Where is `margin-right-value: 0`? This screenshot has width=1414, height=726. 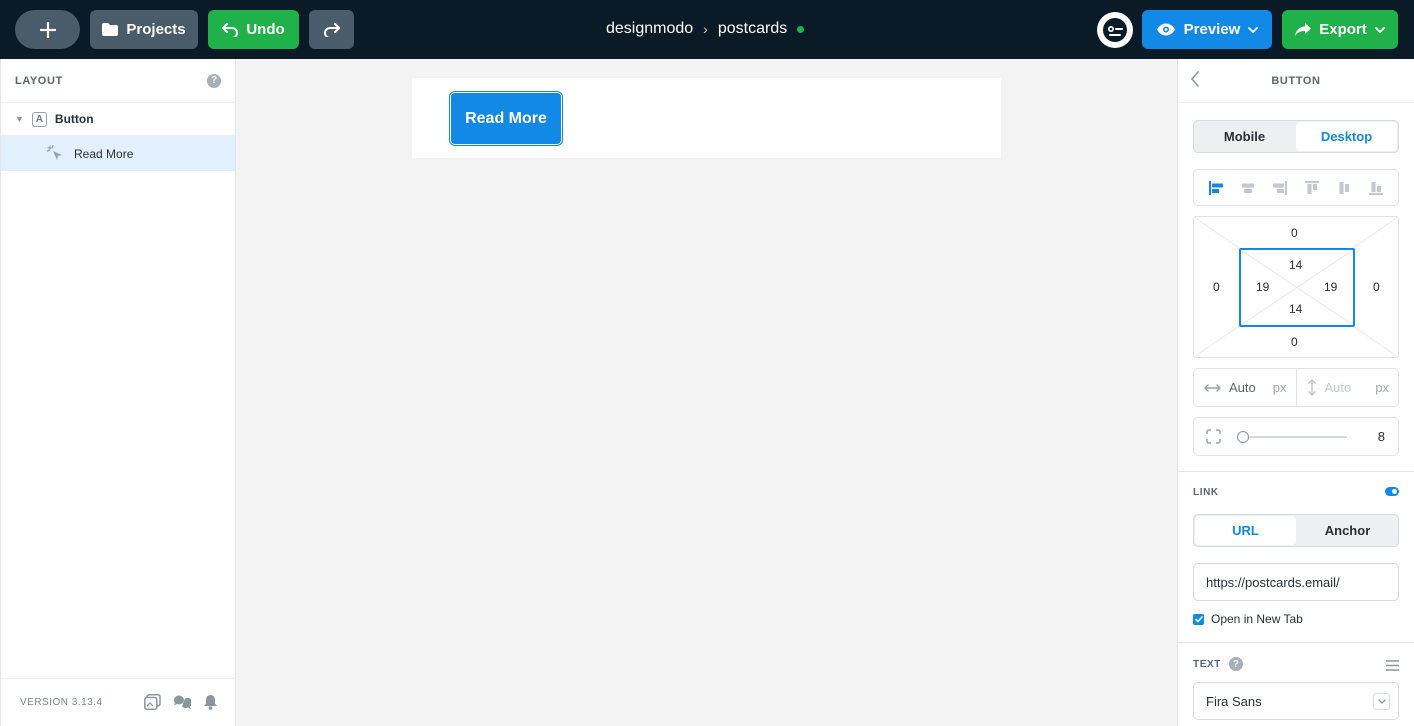 margin-right-value: 0 is located at coordinates (1376, 287).